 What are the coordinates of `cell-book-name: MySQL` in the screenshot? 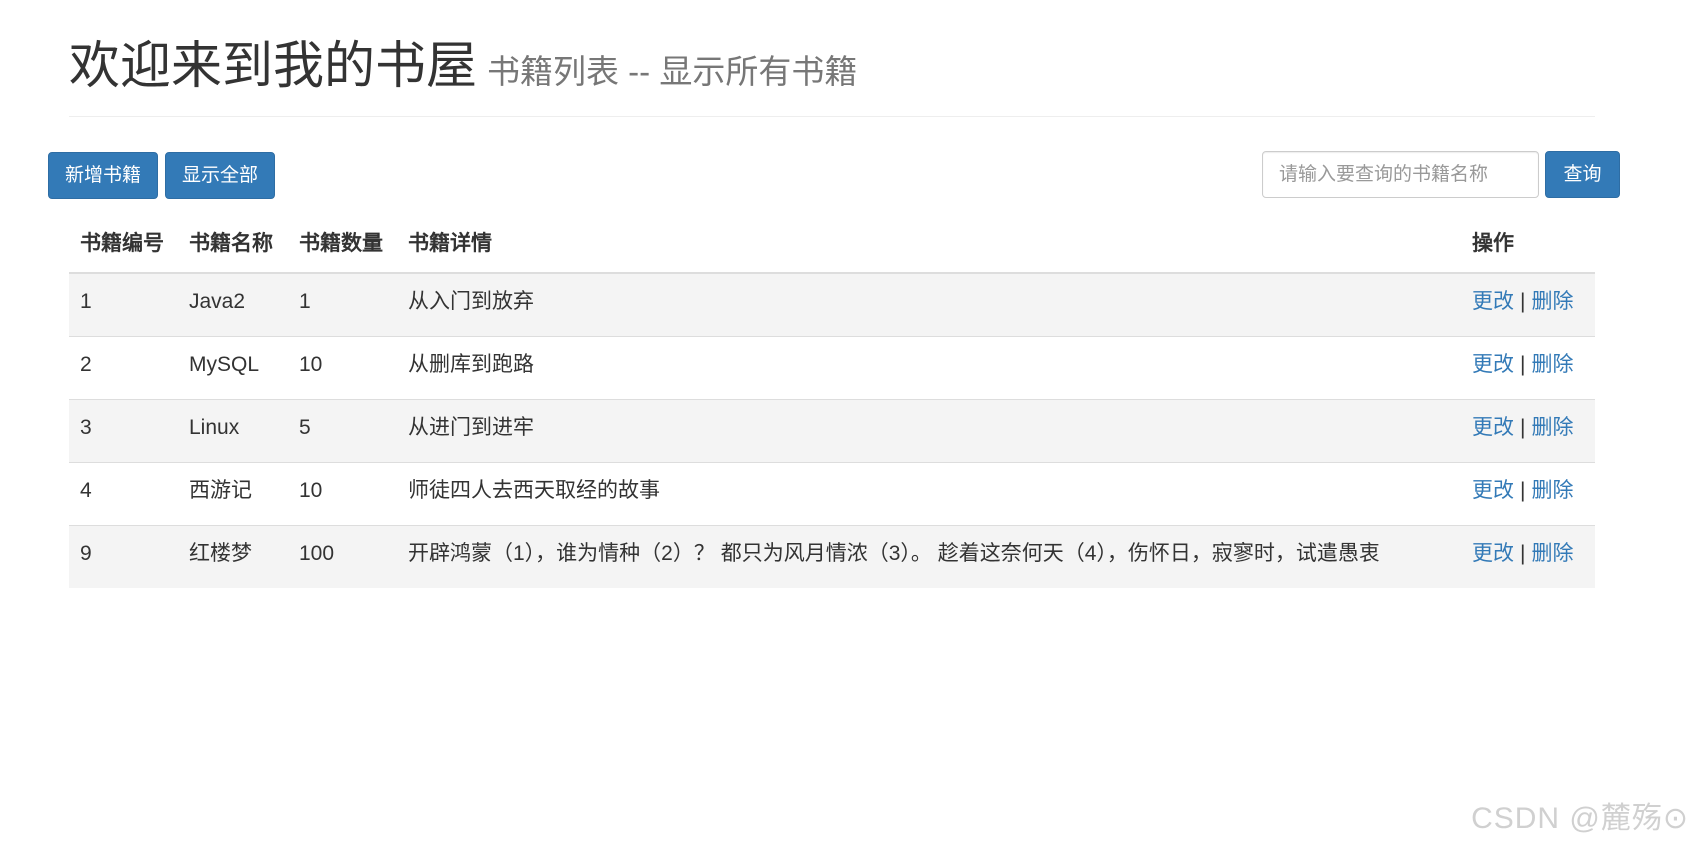 It's located at (233, 367).